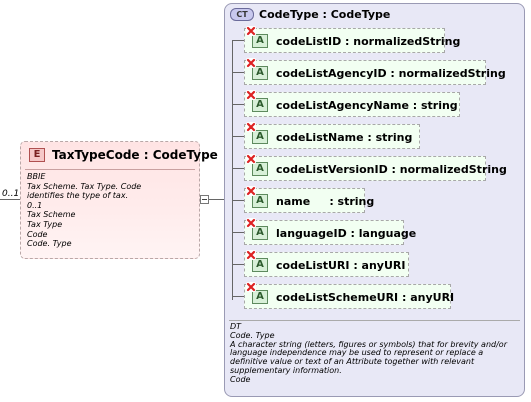 This screenshot has width=531, height=402. Describe the element at coordinates (35, 205) in the screenshot. I see `element-doc-line: 0..1` at that location.